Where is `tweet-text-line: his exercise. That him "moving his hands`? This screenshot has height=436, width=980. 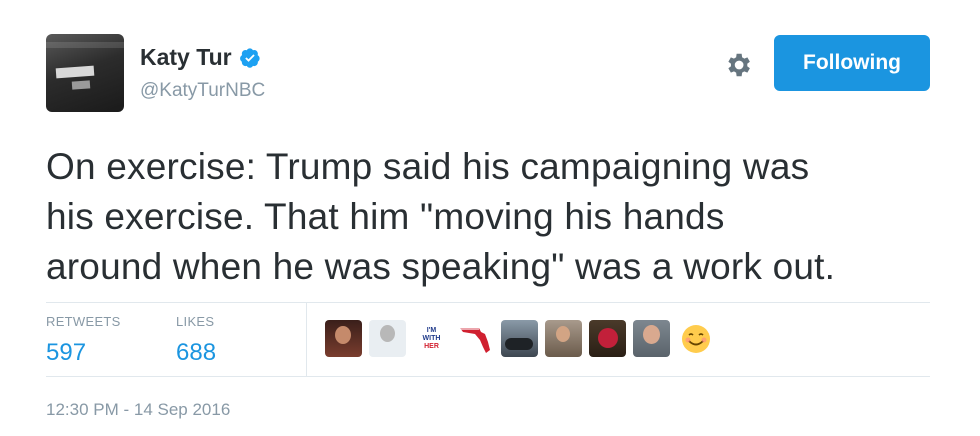 tweet-text-line: his exercise. That him "moving his hands is located at coordinates (385, 216).